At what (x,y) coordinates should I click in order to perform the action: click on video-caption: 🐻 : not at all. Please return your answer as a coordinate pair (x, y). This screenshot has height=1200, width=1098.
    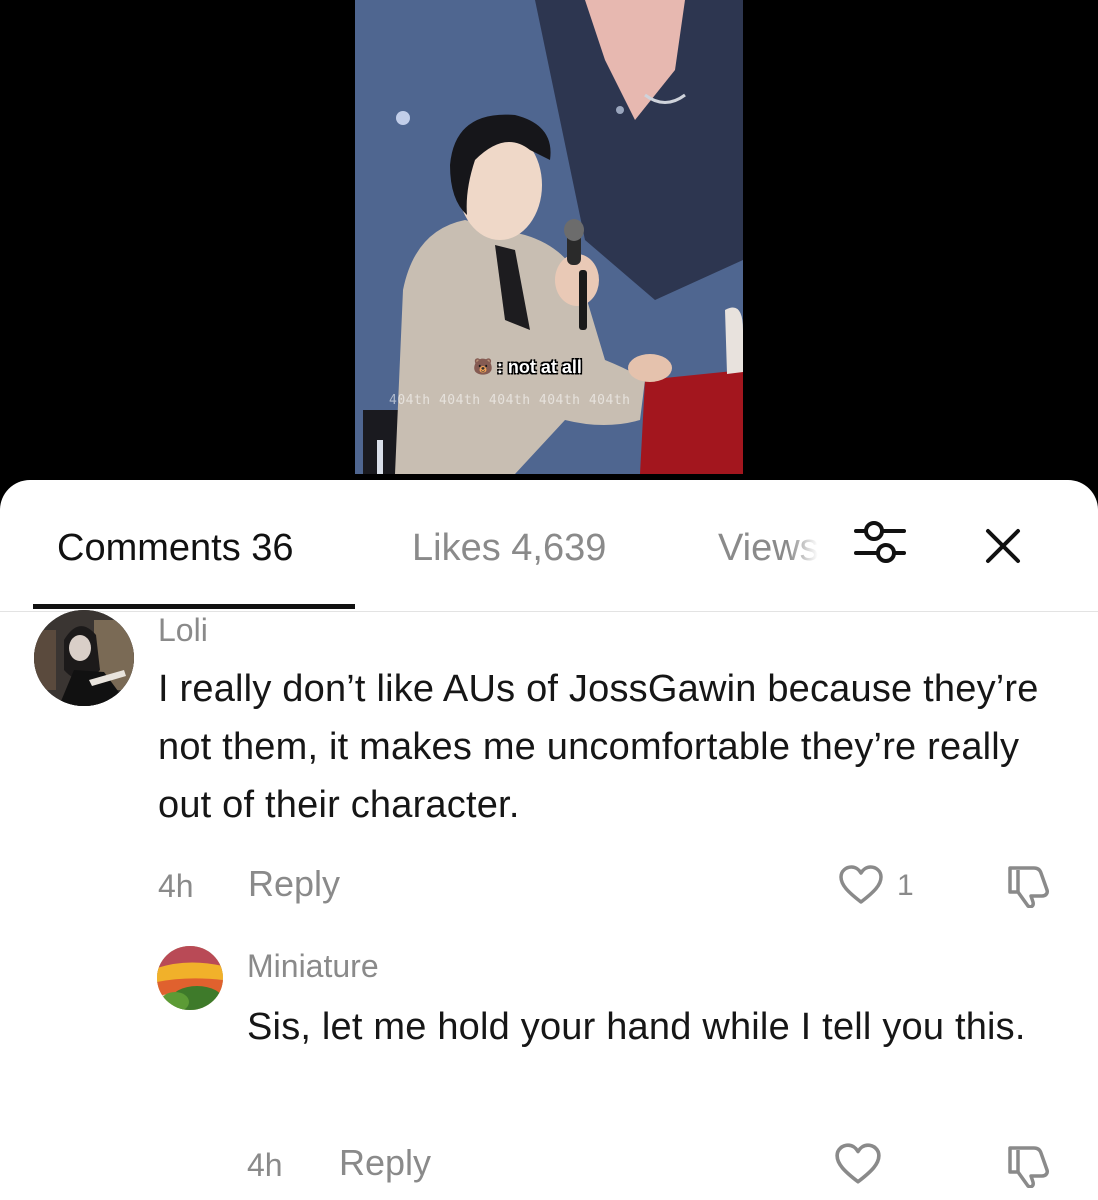
    Looking at the image, I should click on (527, 367).